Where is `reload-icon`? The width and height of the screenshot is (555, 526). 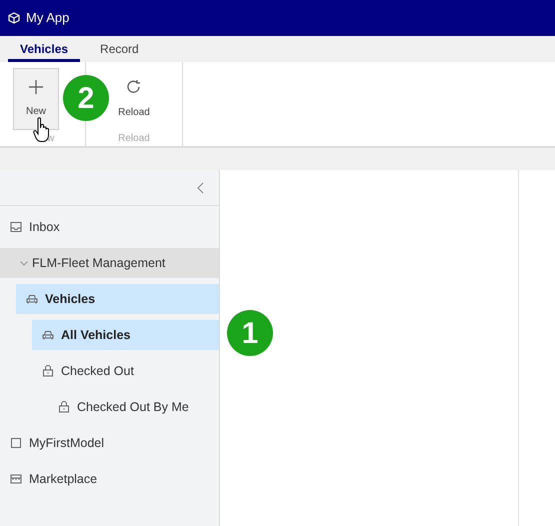 reload-icon is located at coordinates (134, 86).